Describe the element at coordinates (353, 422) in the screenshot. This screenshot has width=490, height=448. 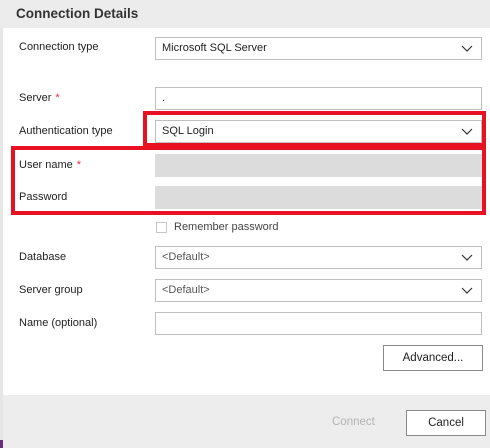
I see `connect-button: Connect` at that location.